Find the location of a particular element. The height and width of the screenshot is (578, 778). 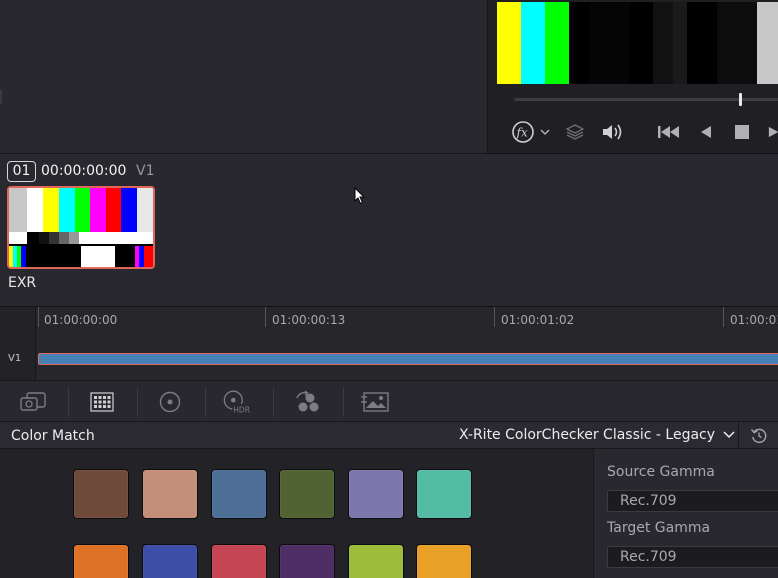

mouse-cursor-icon is located at coordinates (360, 196).